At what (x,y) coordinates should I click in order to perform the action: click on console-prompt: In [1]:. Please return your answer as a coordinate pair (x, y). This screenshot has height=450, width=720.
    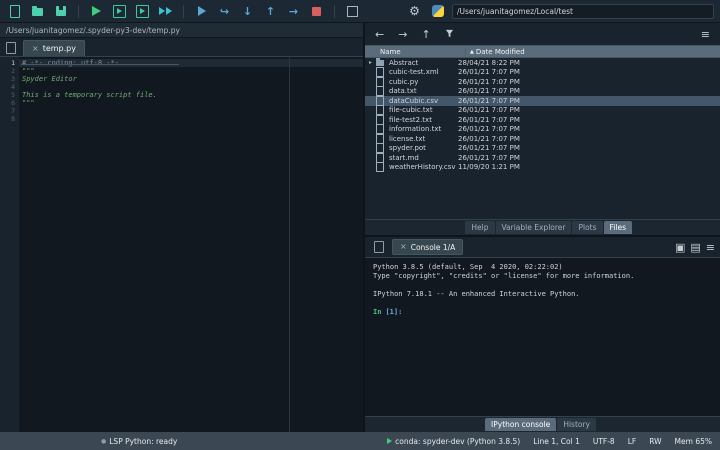
    Looking at the image, I should click on (542, 312).